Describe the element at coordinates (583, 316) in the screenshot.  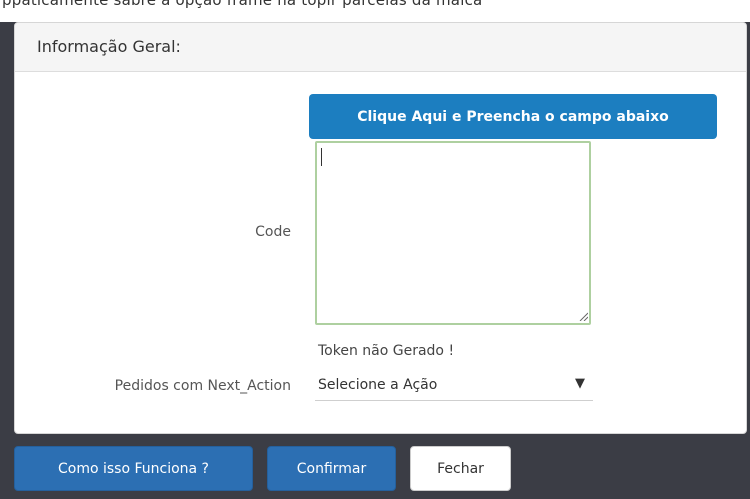
I see `resize-grip-icon` at that location.